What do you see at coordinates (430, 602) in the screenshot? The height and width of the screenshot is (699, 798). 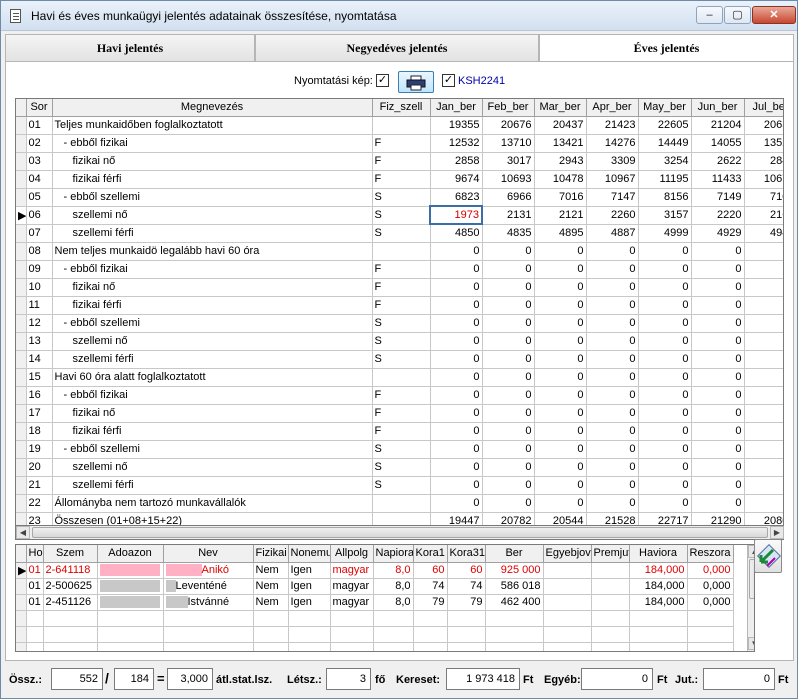 I see `table-cell: 79` at bounding box center [430, 602].